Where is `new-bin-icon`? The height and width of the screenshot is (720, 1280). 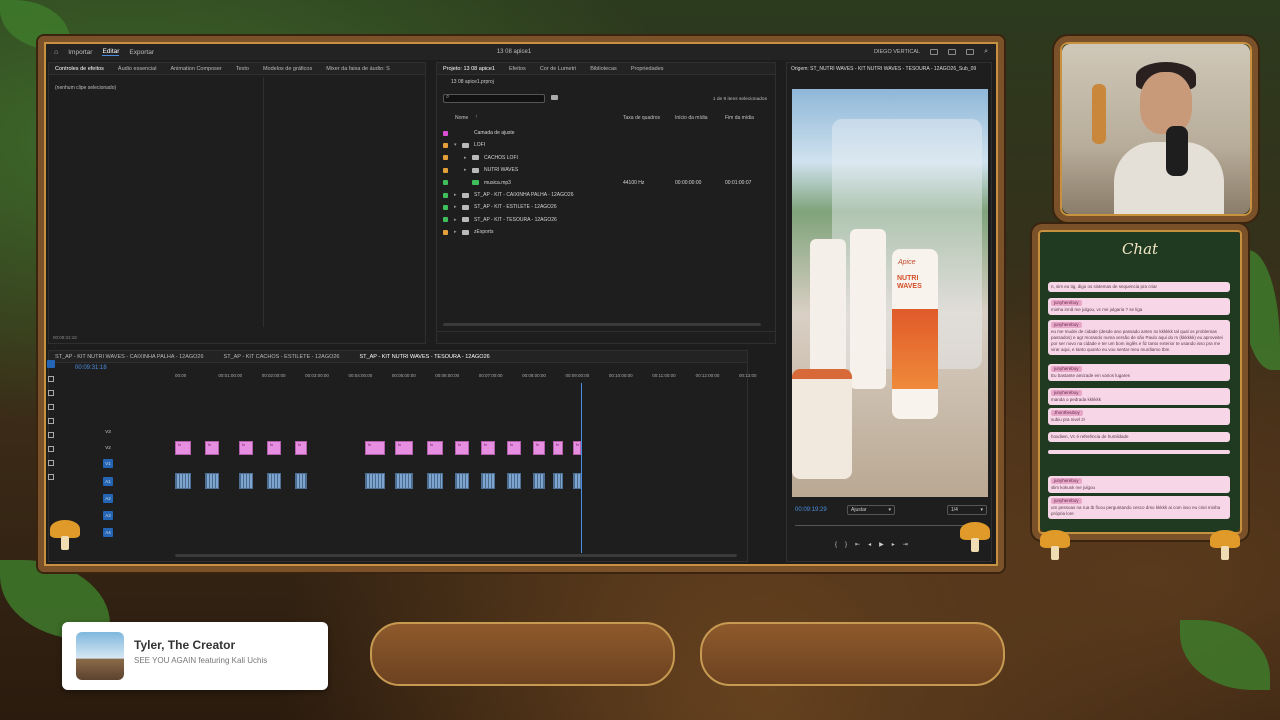
new-bin-icon is located at coordinates (554, 97).